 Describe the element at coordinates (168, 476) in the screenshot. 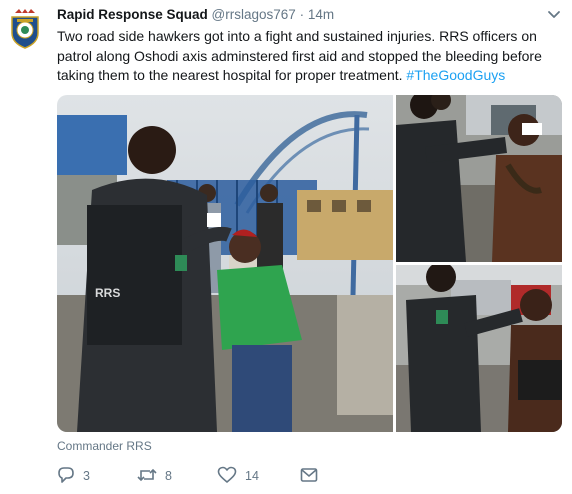

I see `retweet-count: 8` at that location.